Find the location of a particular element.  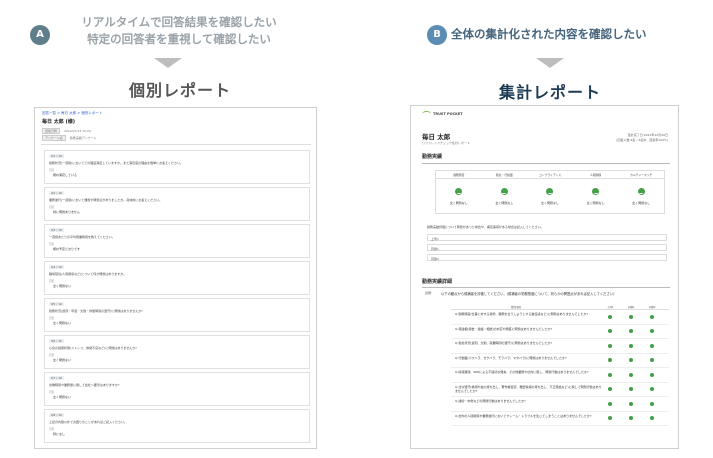

title-individual-report: 個別レポート is located at coordinates (179, 90).